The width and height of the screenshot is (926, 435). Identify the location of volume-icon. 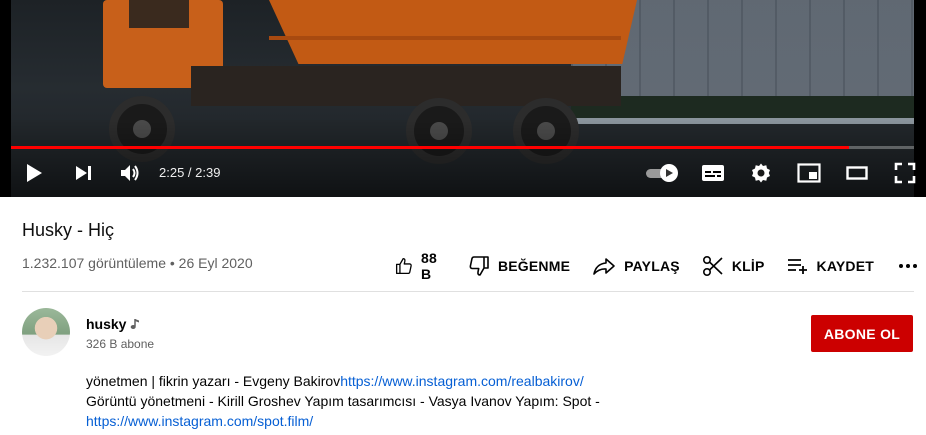
(130, 173).